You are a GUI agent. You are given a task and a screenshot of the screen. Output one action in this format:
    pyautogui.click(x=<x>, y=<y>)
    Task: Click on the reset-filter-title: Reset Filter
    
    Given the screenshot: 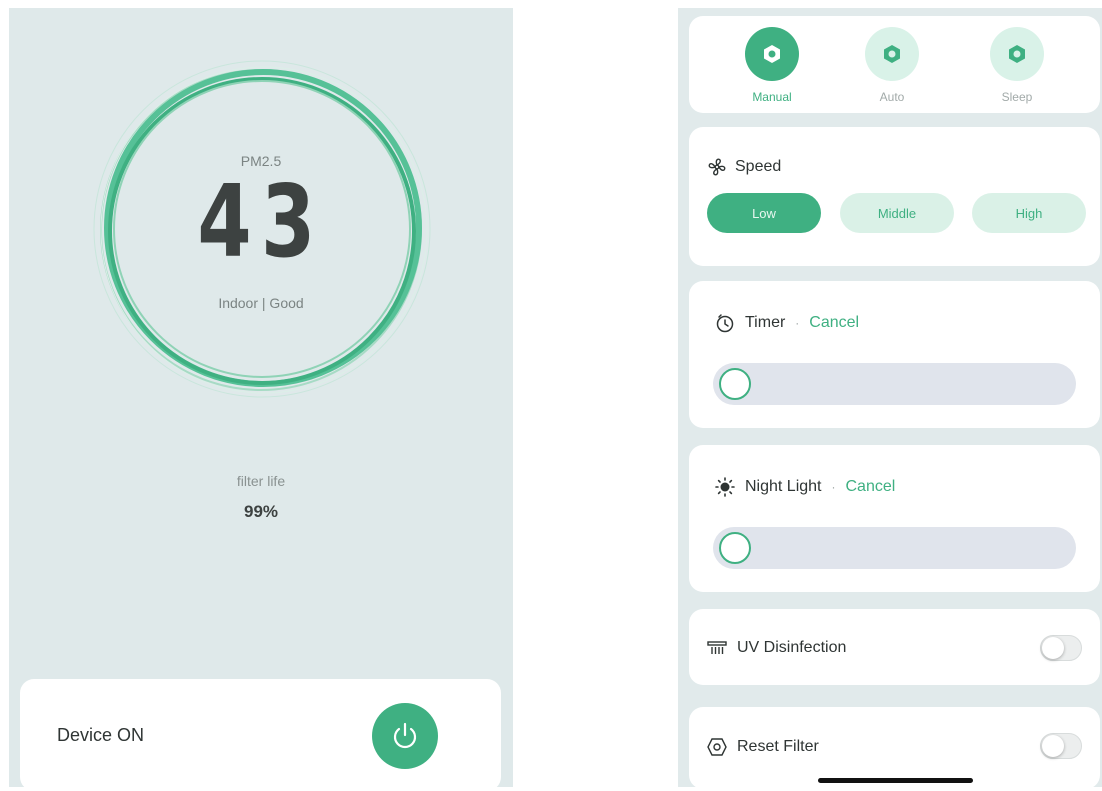 What is the action you would take?
    pyautogui.click(x=778, y=746)
    